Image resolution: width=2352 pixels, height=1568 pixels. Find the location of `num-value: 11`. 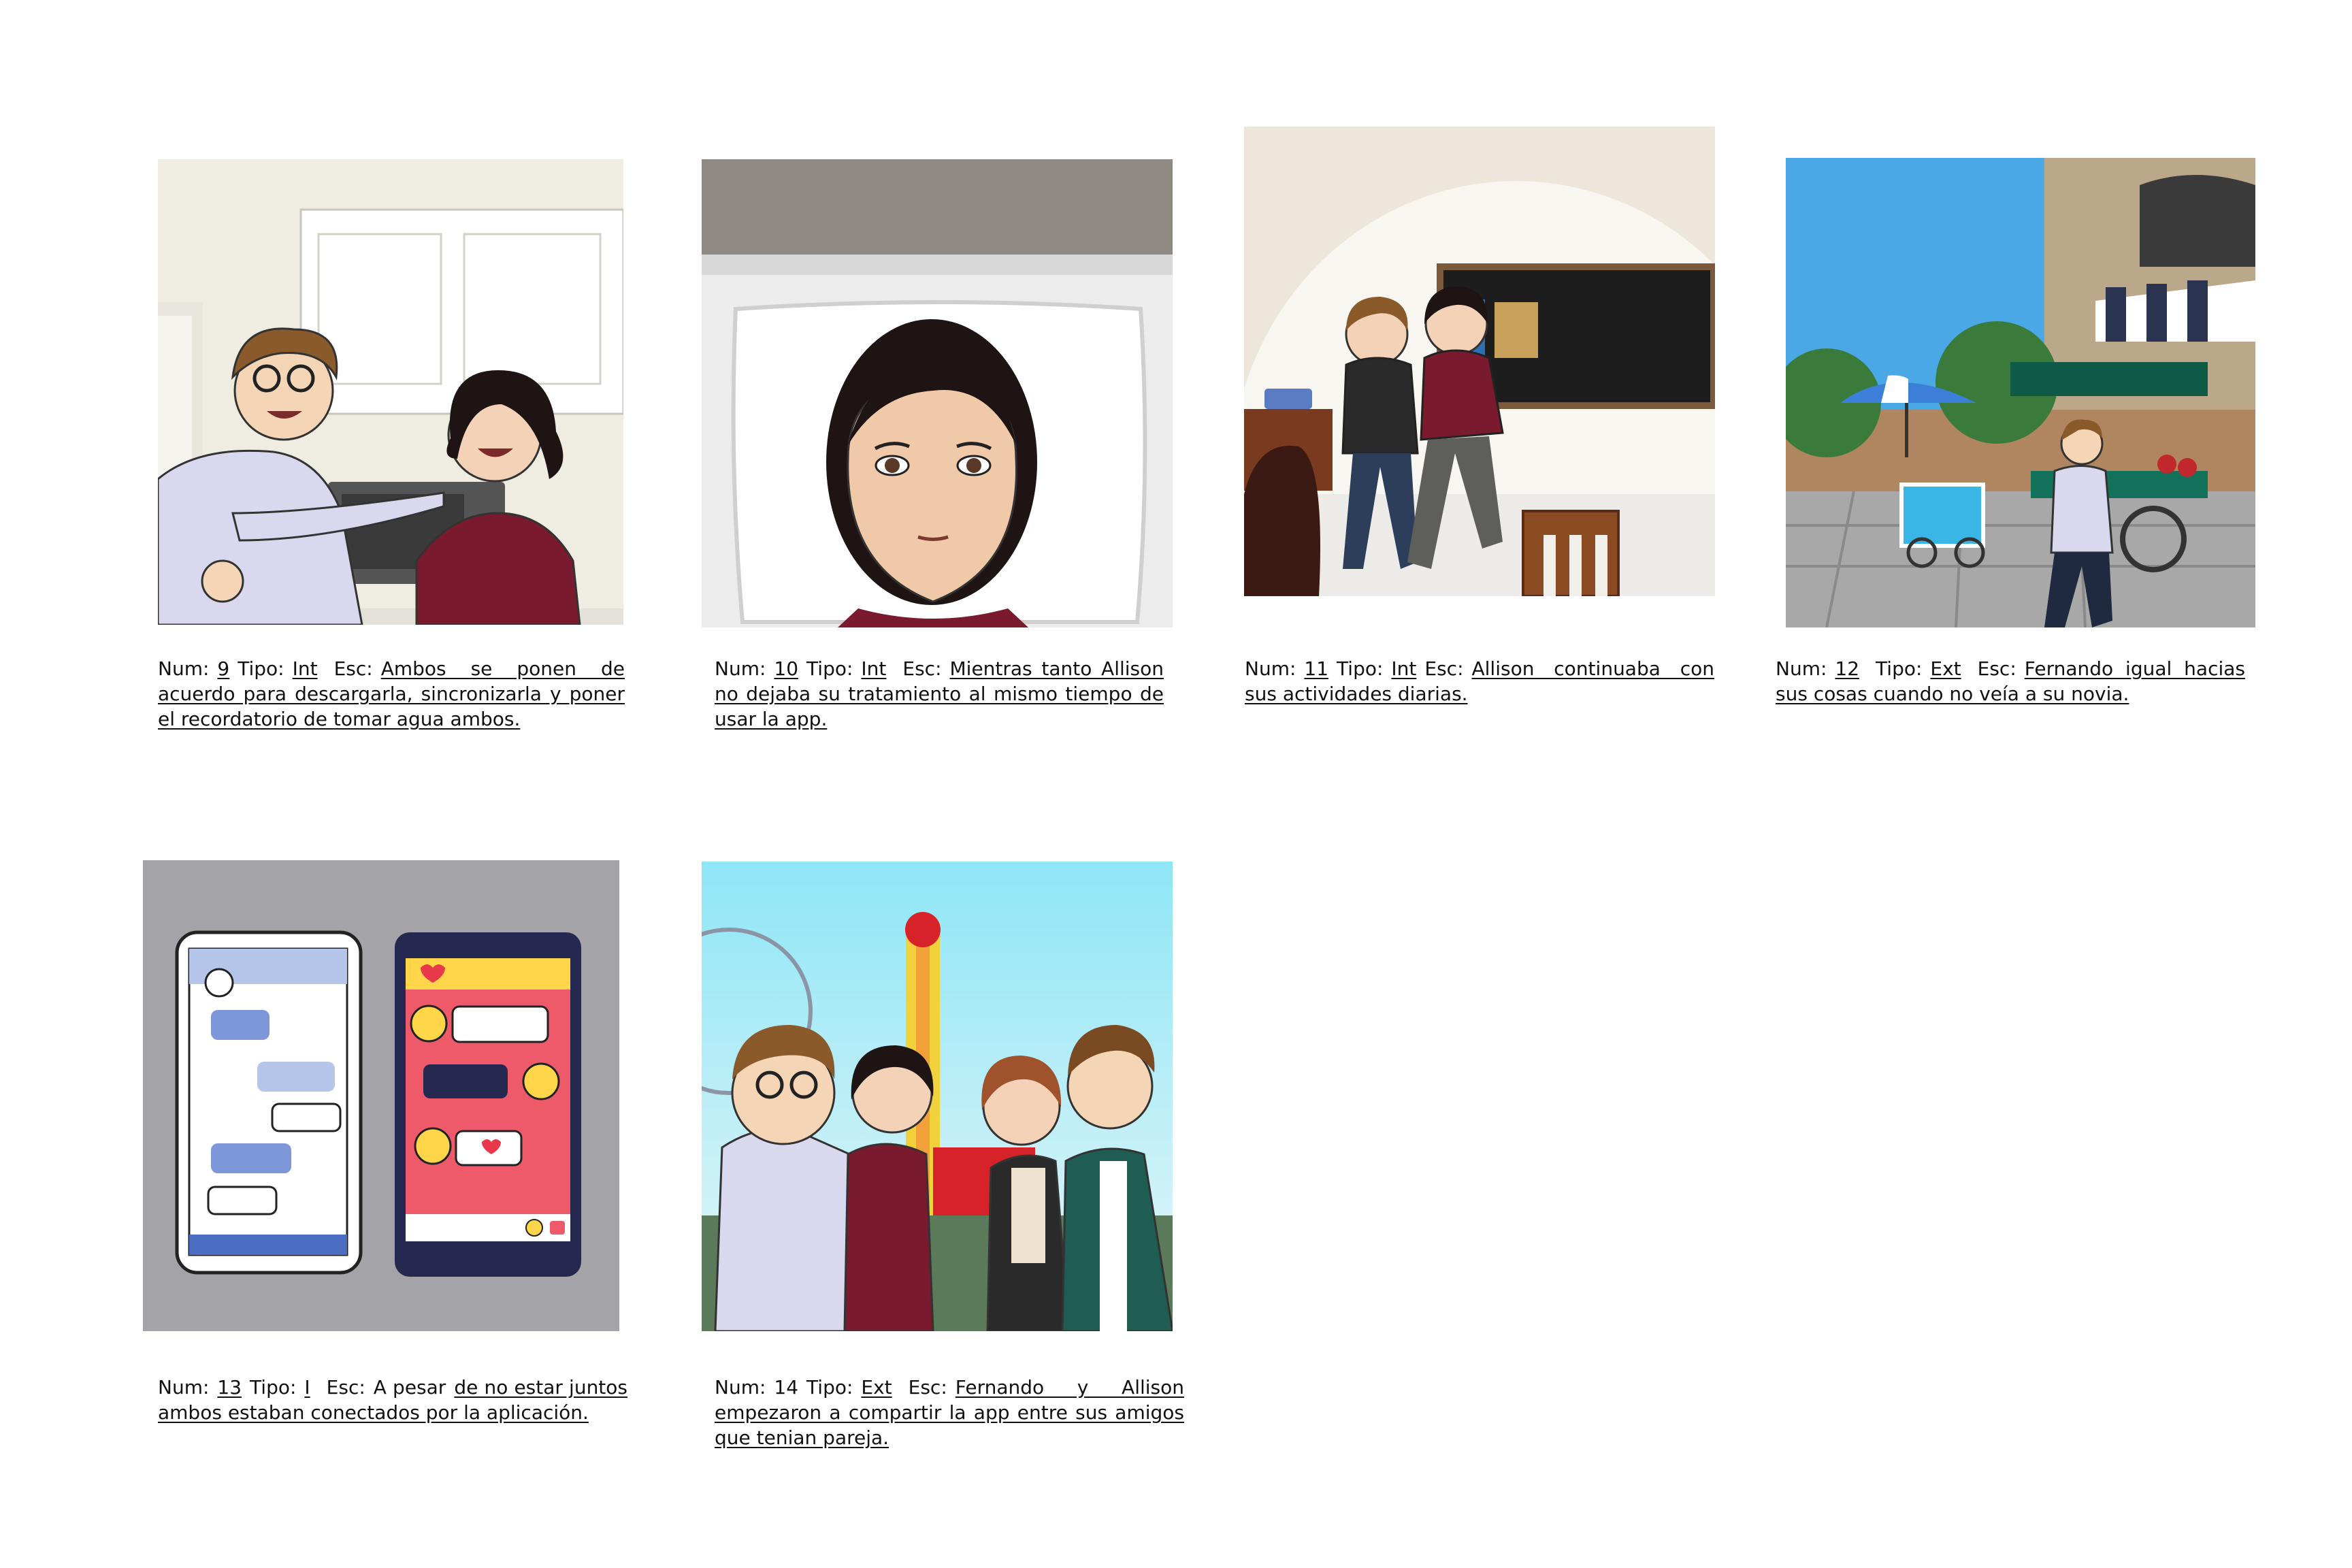

num-value: 11 is located at coordinates (1317, 669).